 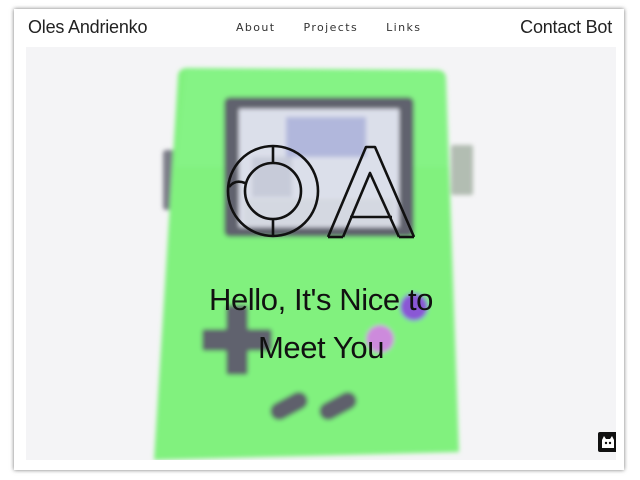 I want to click on github-octocat-icon, so click(x=607, y=442).